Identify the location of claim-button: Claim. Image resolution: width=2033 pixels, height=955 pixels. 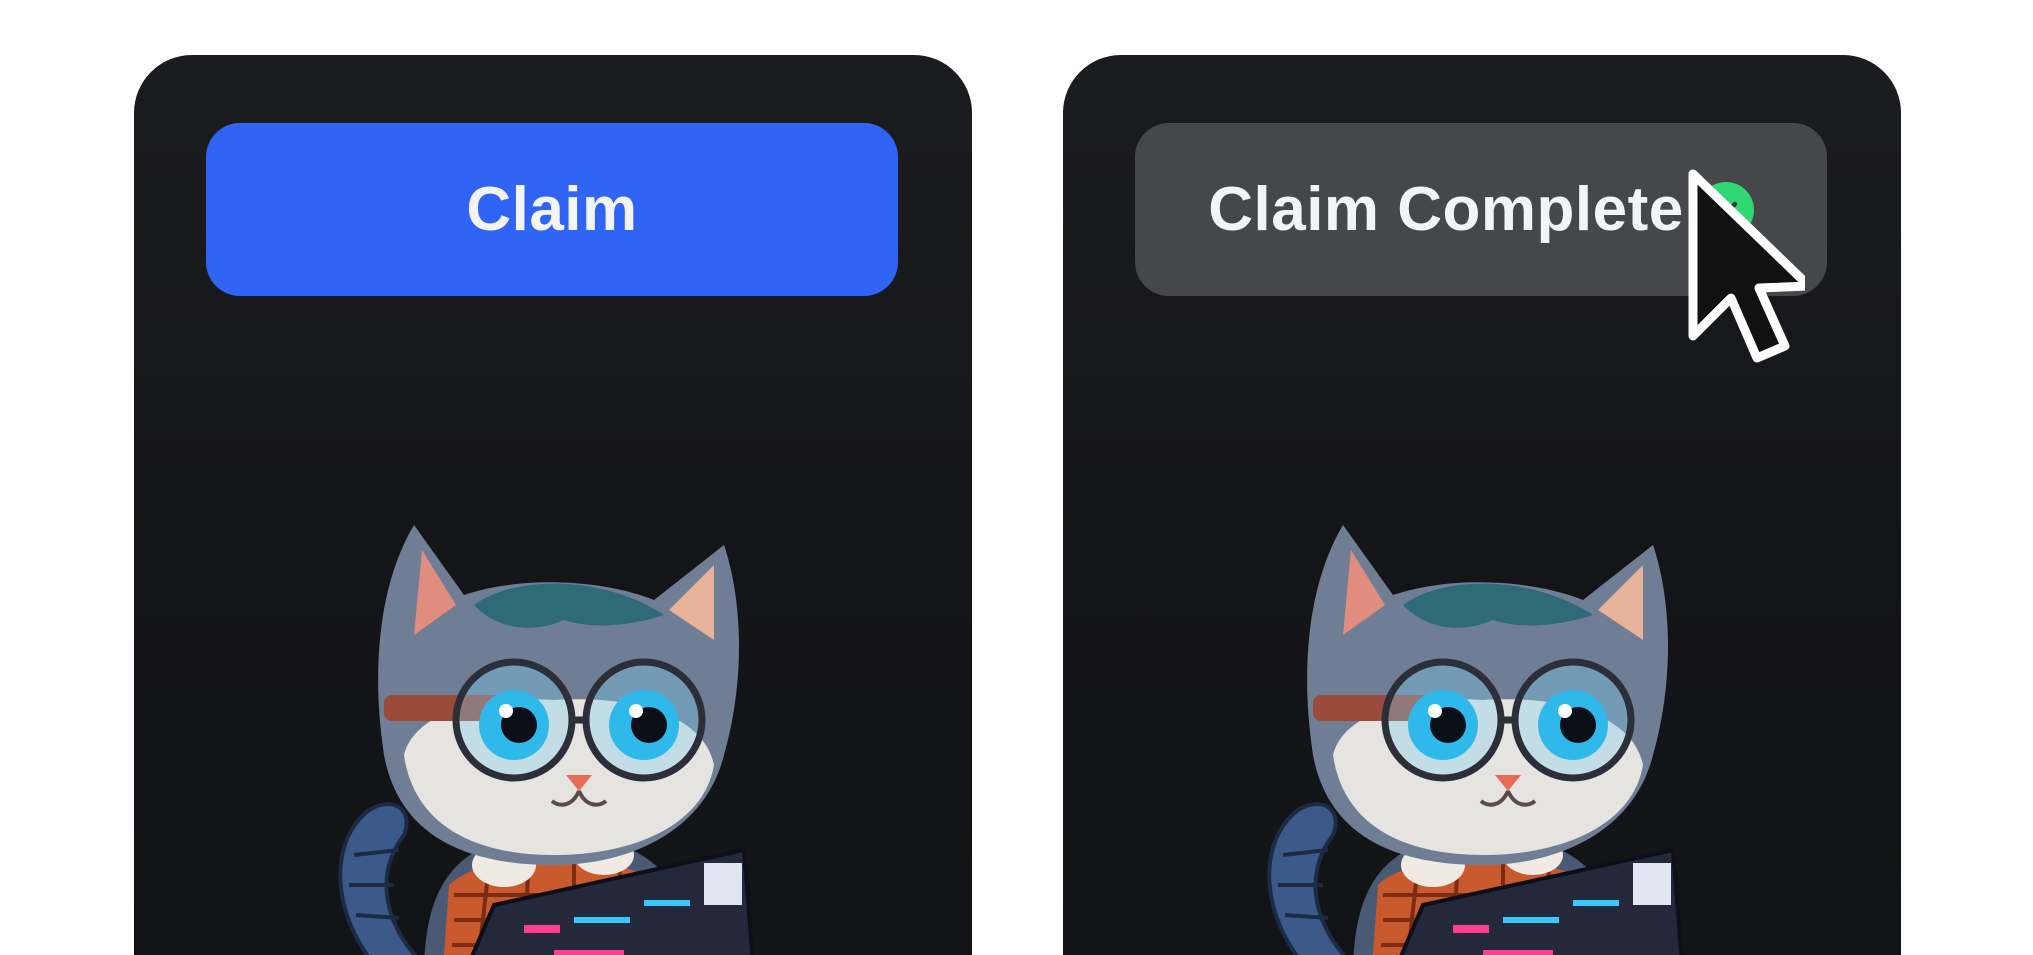
(552, 209).